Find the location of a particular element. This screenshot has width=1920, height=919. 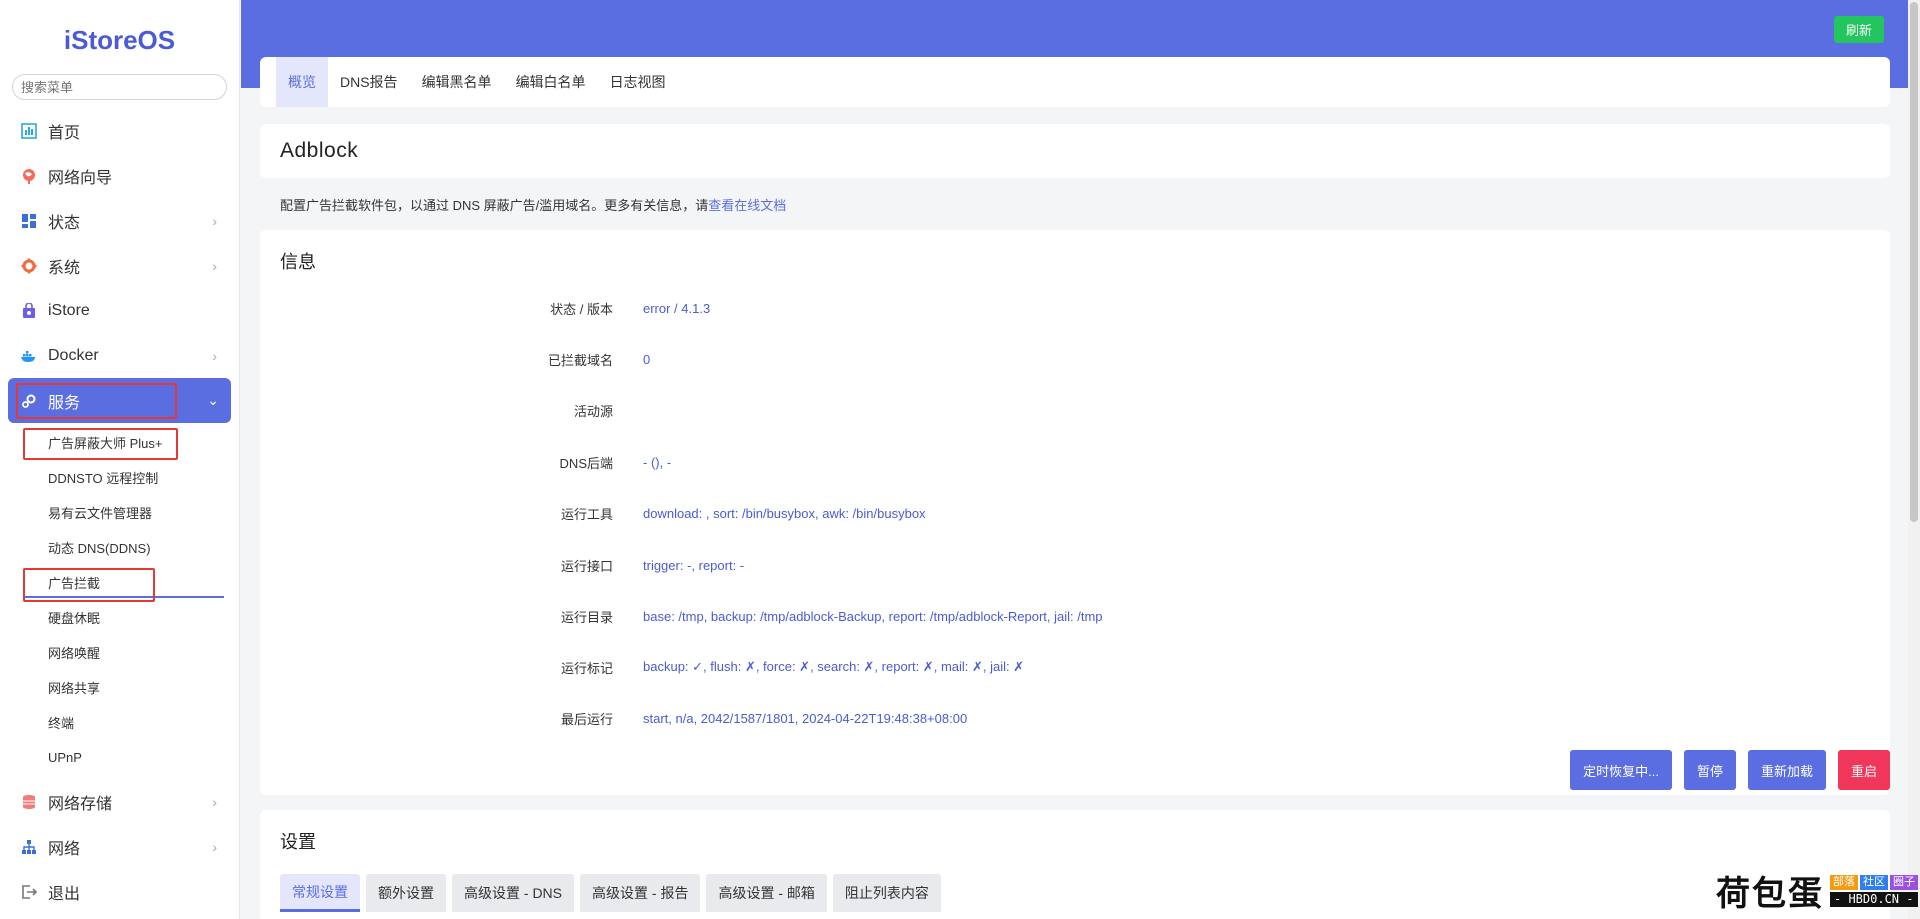

sidebar-item-nas: 网络存储 › is located at coordinates (119, 801).